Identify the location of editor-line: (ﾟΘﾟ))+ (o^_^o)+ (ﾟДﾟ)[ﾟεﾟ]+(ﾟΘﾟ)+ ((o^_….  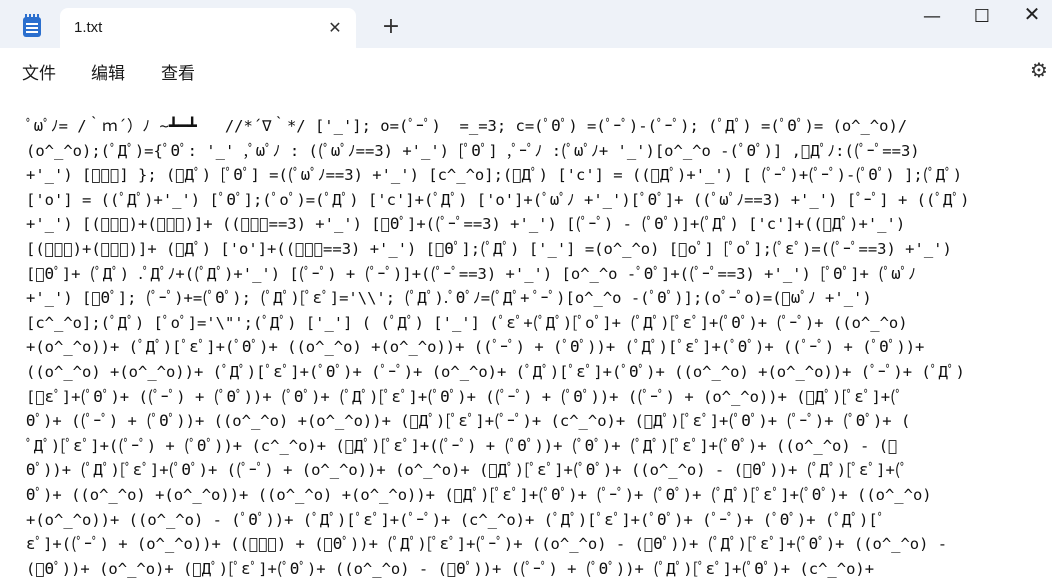
(450, 568).